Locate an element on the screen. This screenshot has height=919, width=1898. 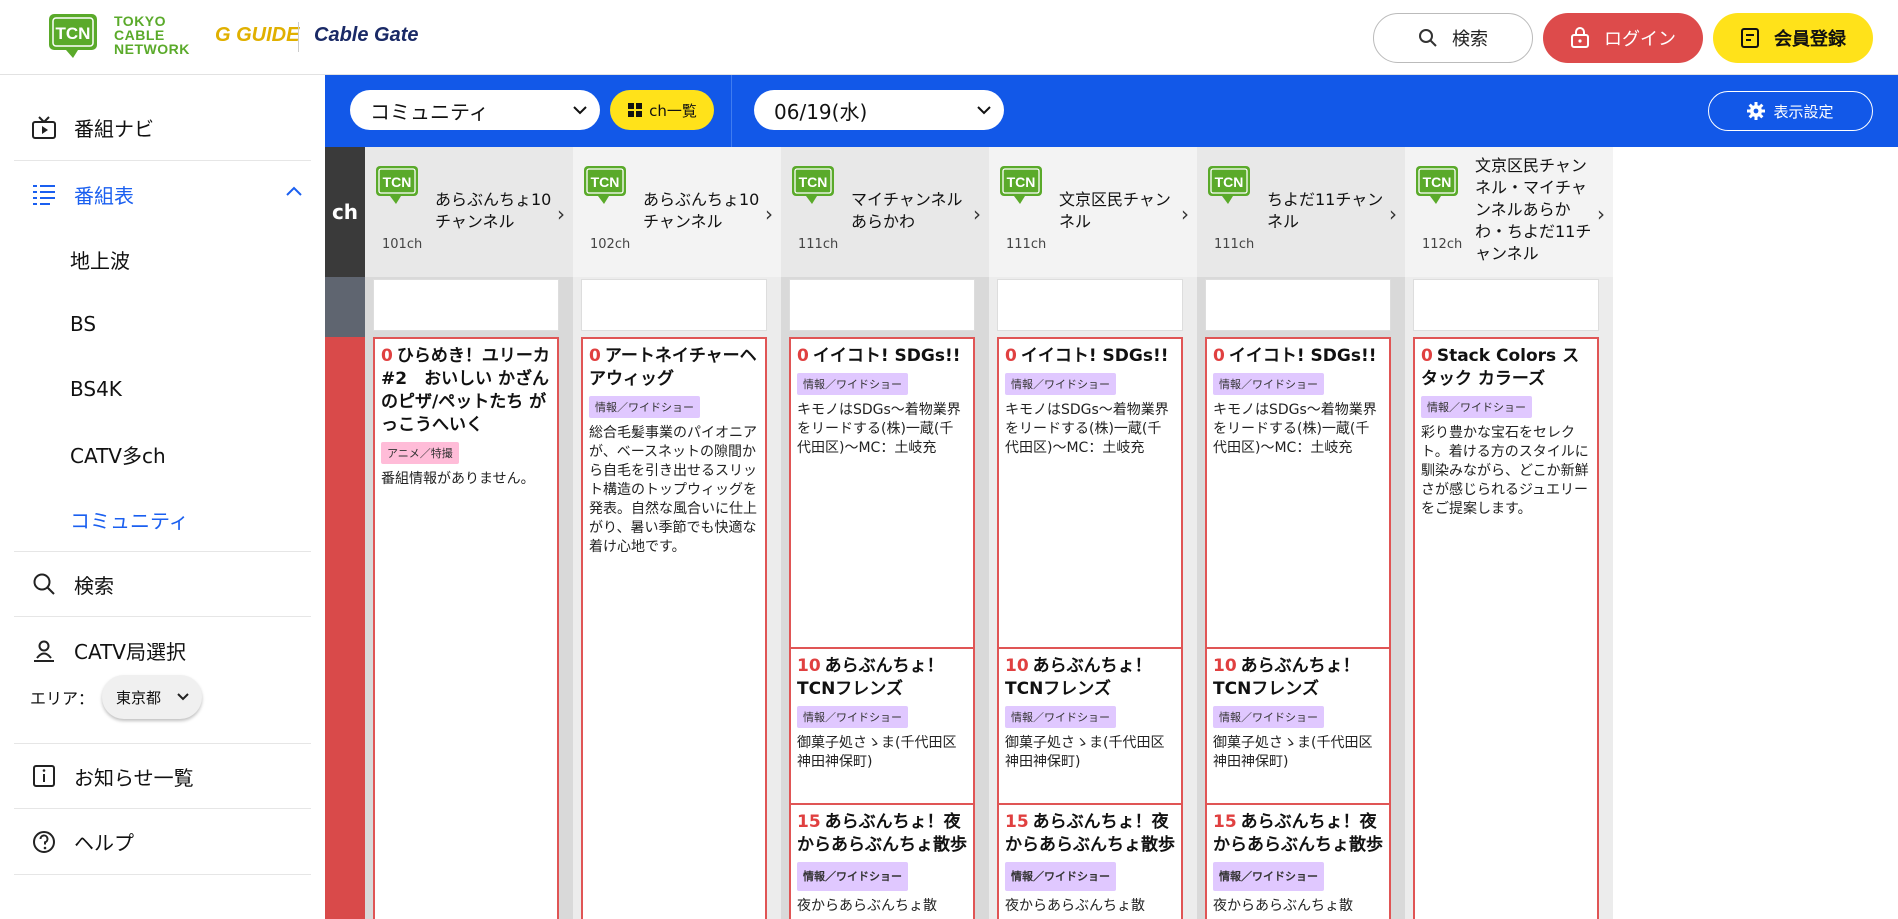
display-settings-button: 表示設定 is located at coordinates (1790, 111).